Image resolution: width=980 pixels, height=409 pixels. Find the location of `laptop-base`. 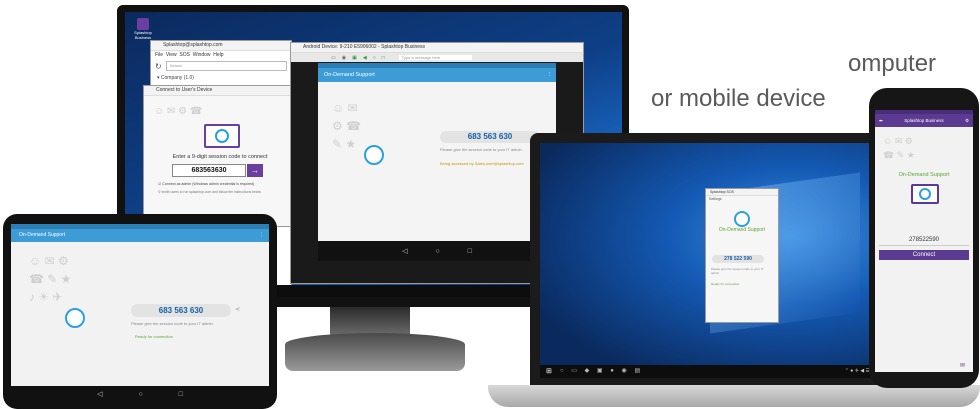

laptop-base is located at coordinates (734, 396).